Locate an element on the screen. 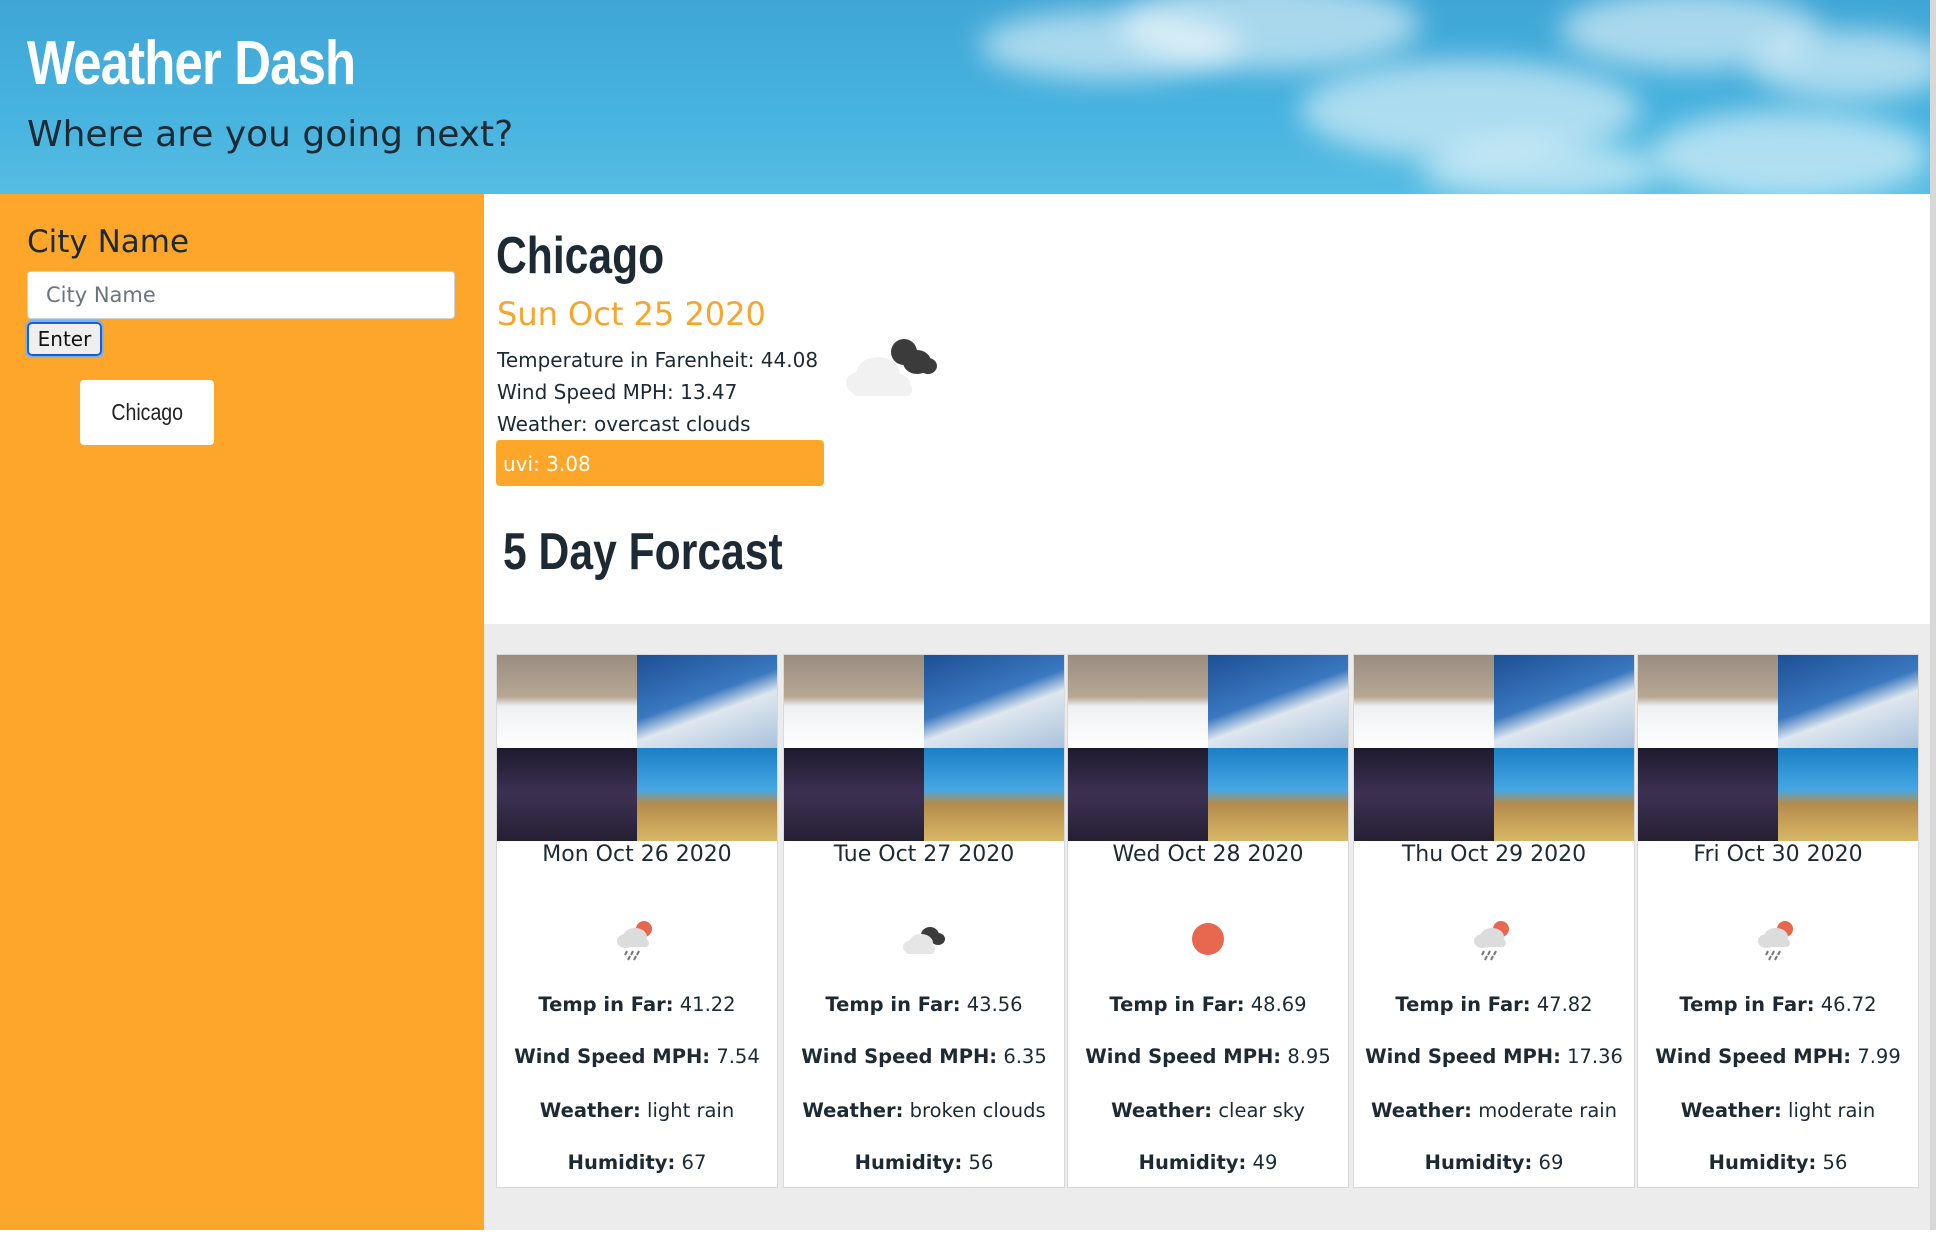  forecast-wind: Wind Speed MPH: 7.54 is located at coordinates (637, 1056).